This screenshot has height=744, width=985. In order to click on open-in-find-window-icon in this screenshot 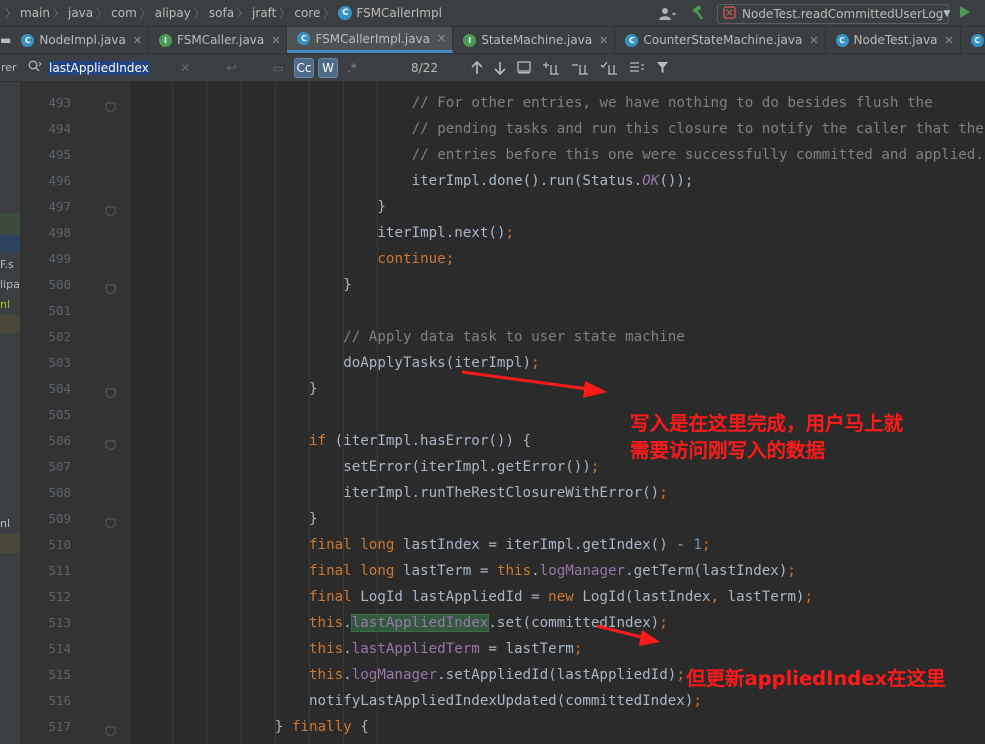, I will do `click(524, 67)`.